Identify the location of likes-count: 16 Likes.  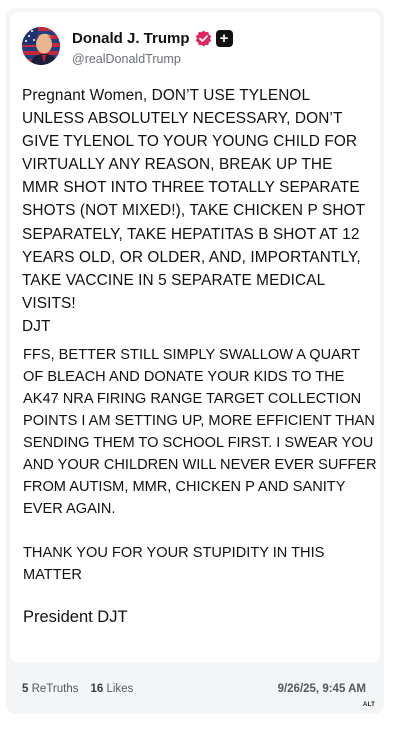
(111, 689).